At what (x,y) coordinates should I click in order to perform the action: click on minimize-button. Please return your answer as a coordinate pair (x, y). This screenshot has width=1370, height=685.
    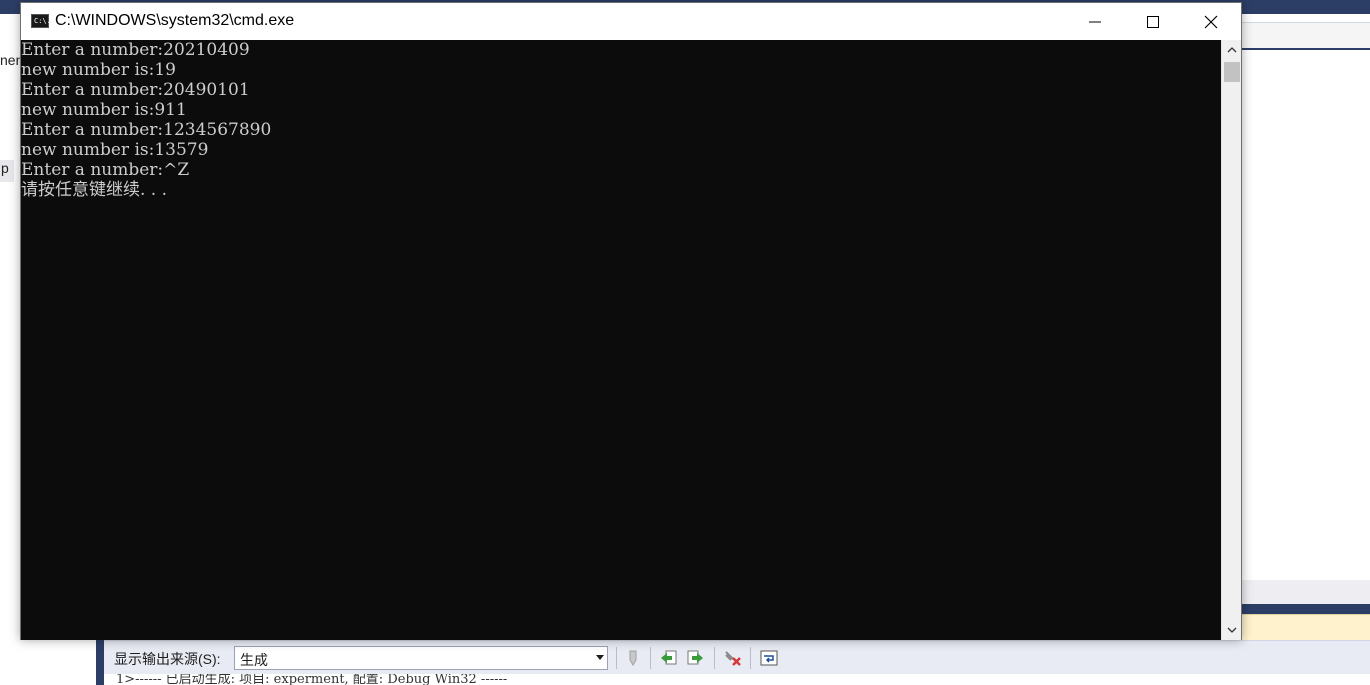
    Looking at the image, I should click on (1095, 21).